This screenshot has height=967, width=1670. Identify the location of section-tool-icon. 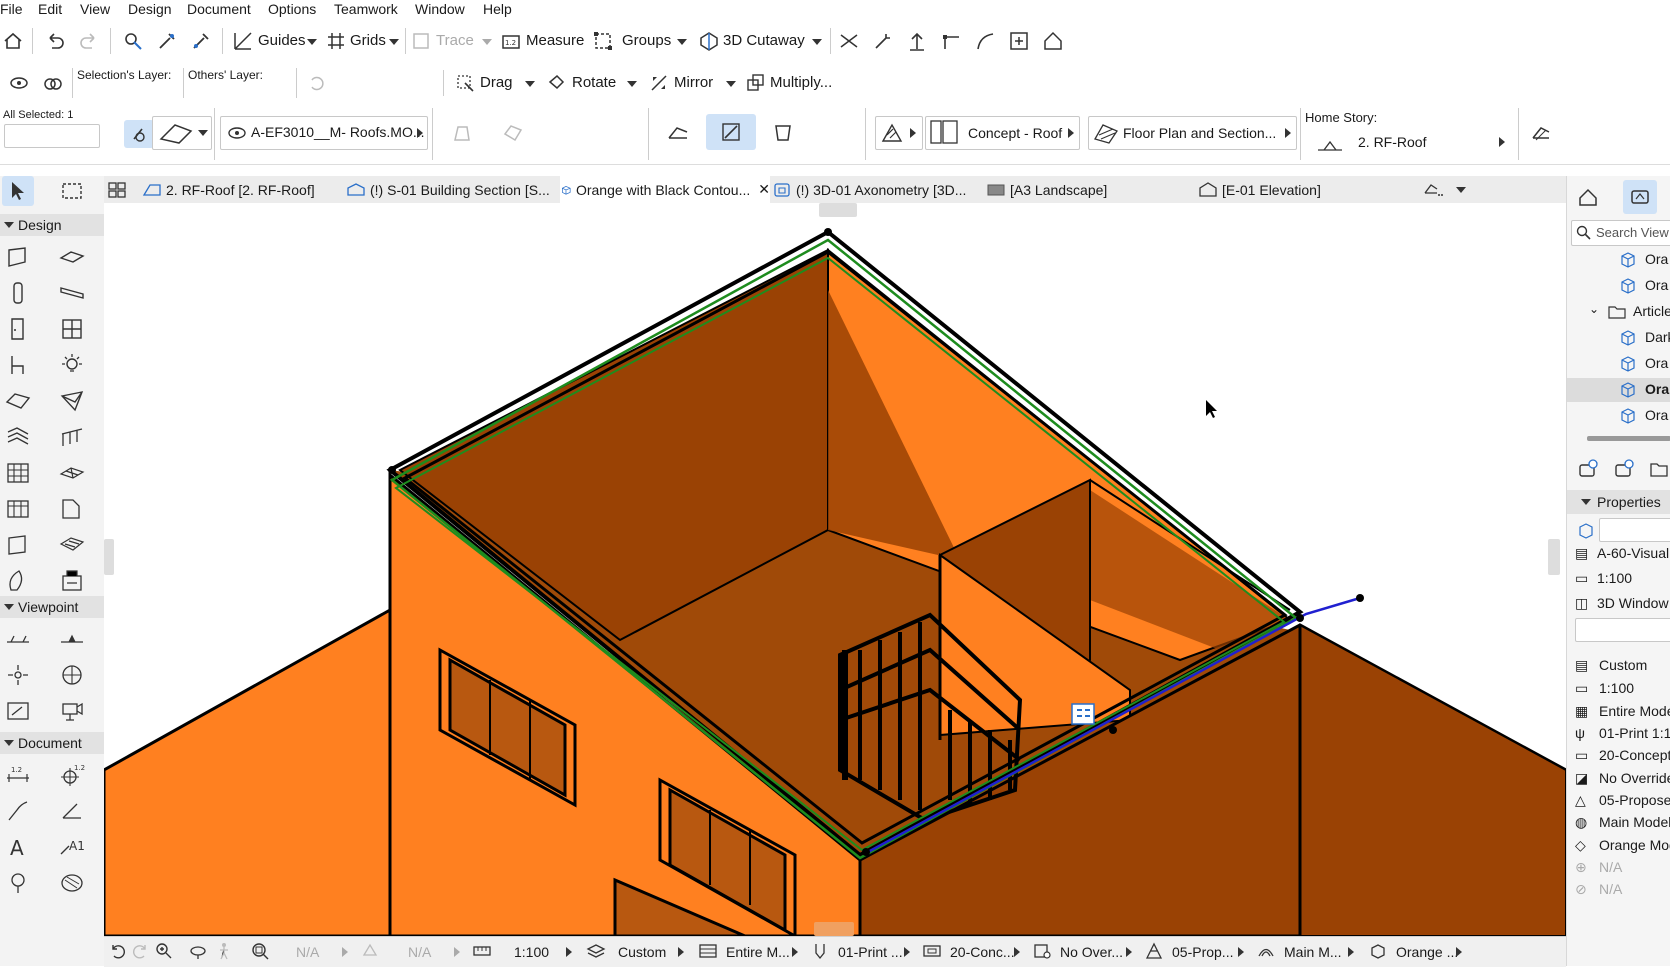
(18, 639).